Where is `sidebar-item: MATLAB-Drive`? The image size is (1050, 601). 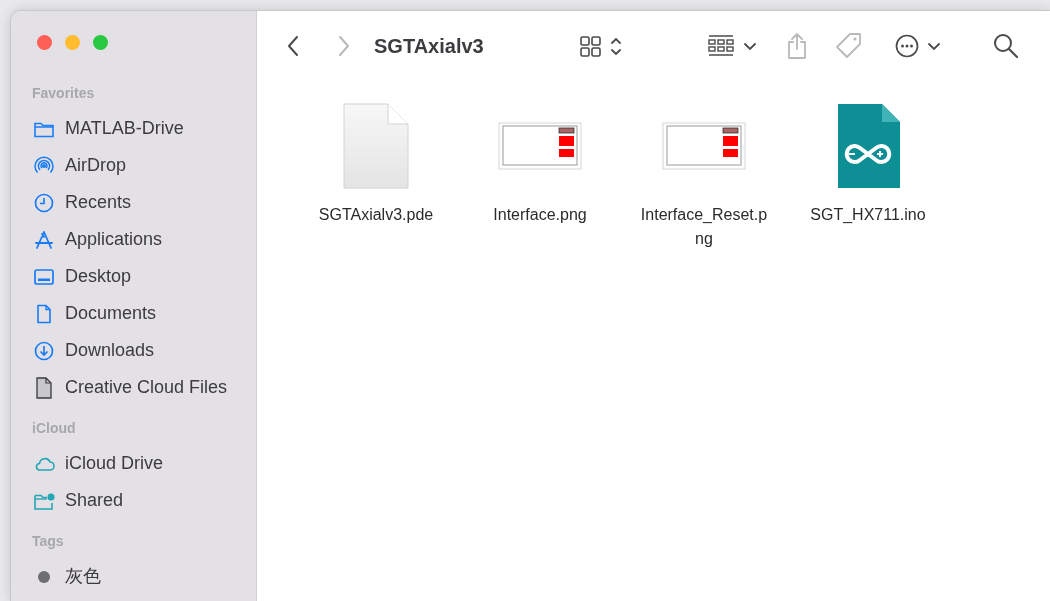
sidebar-item: MATLAB-Drive is located at coordinates (133, 128).